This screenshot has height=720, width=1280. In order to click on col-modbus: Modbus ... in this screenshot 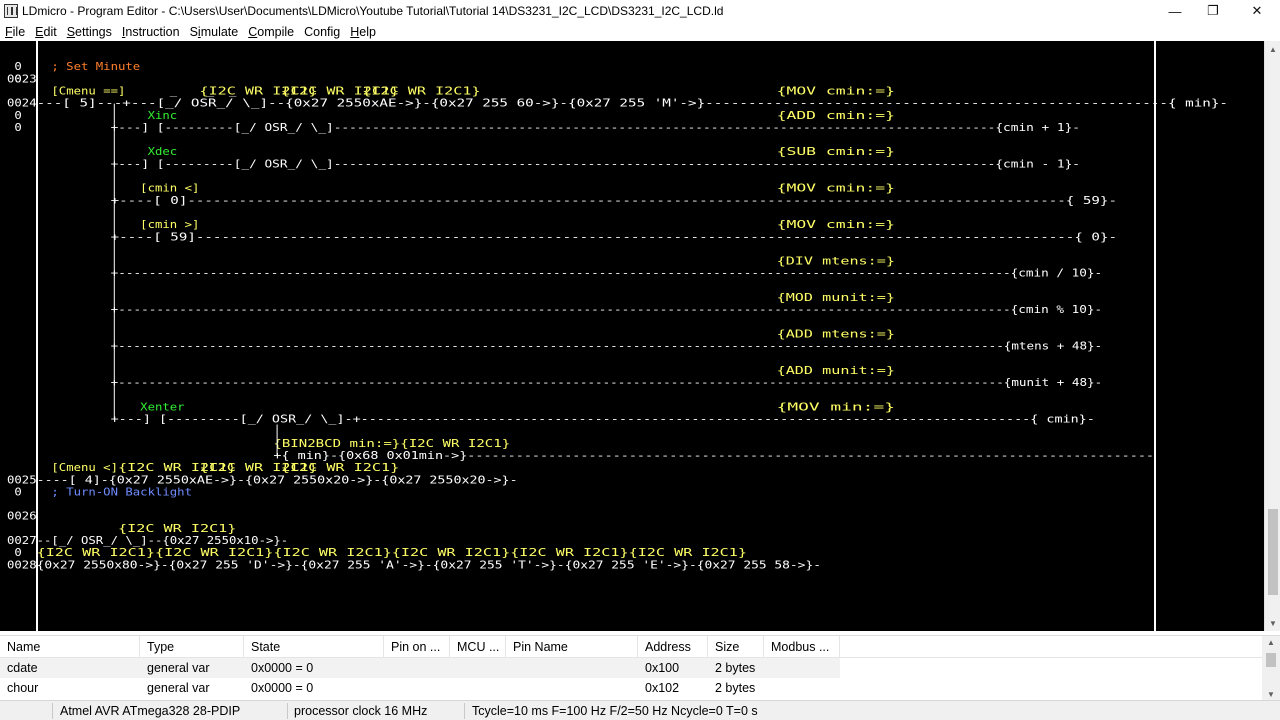, I will do `click(802, 647)`.